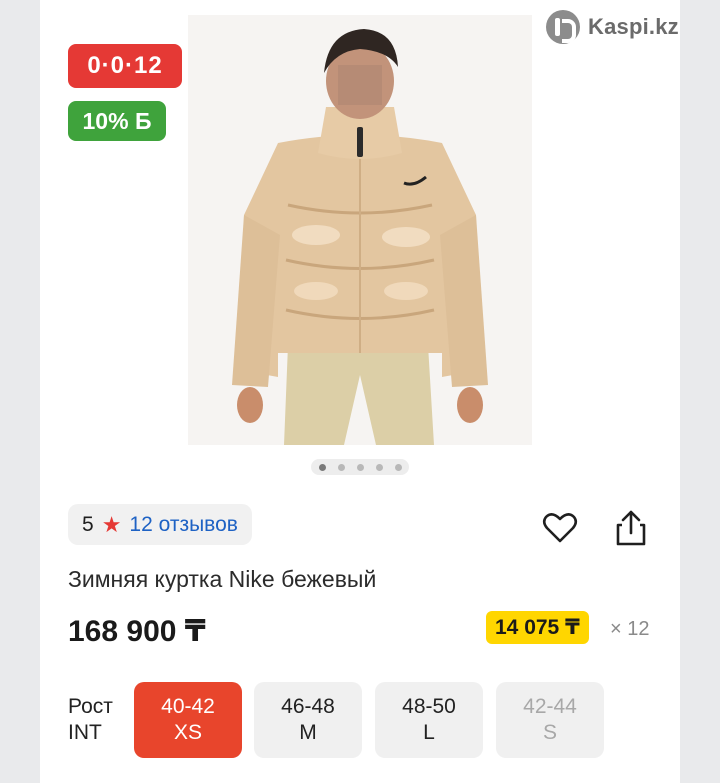 The height and width of the screenshot is (783, 720). Describe the element at coordinates (429, 720) in the screenshot. I see `size-option-l: 48-50 L` at that location.